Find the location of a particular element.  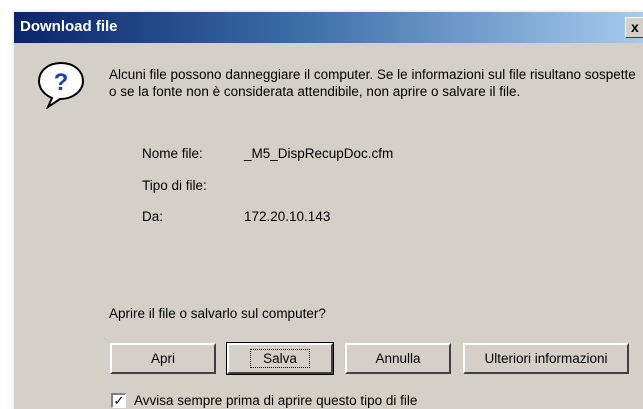

cancel-button-label: Annulla is located at coordinates (398, 358).